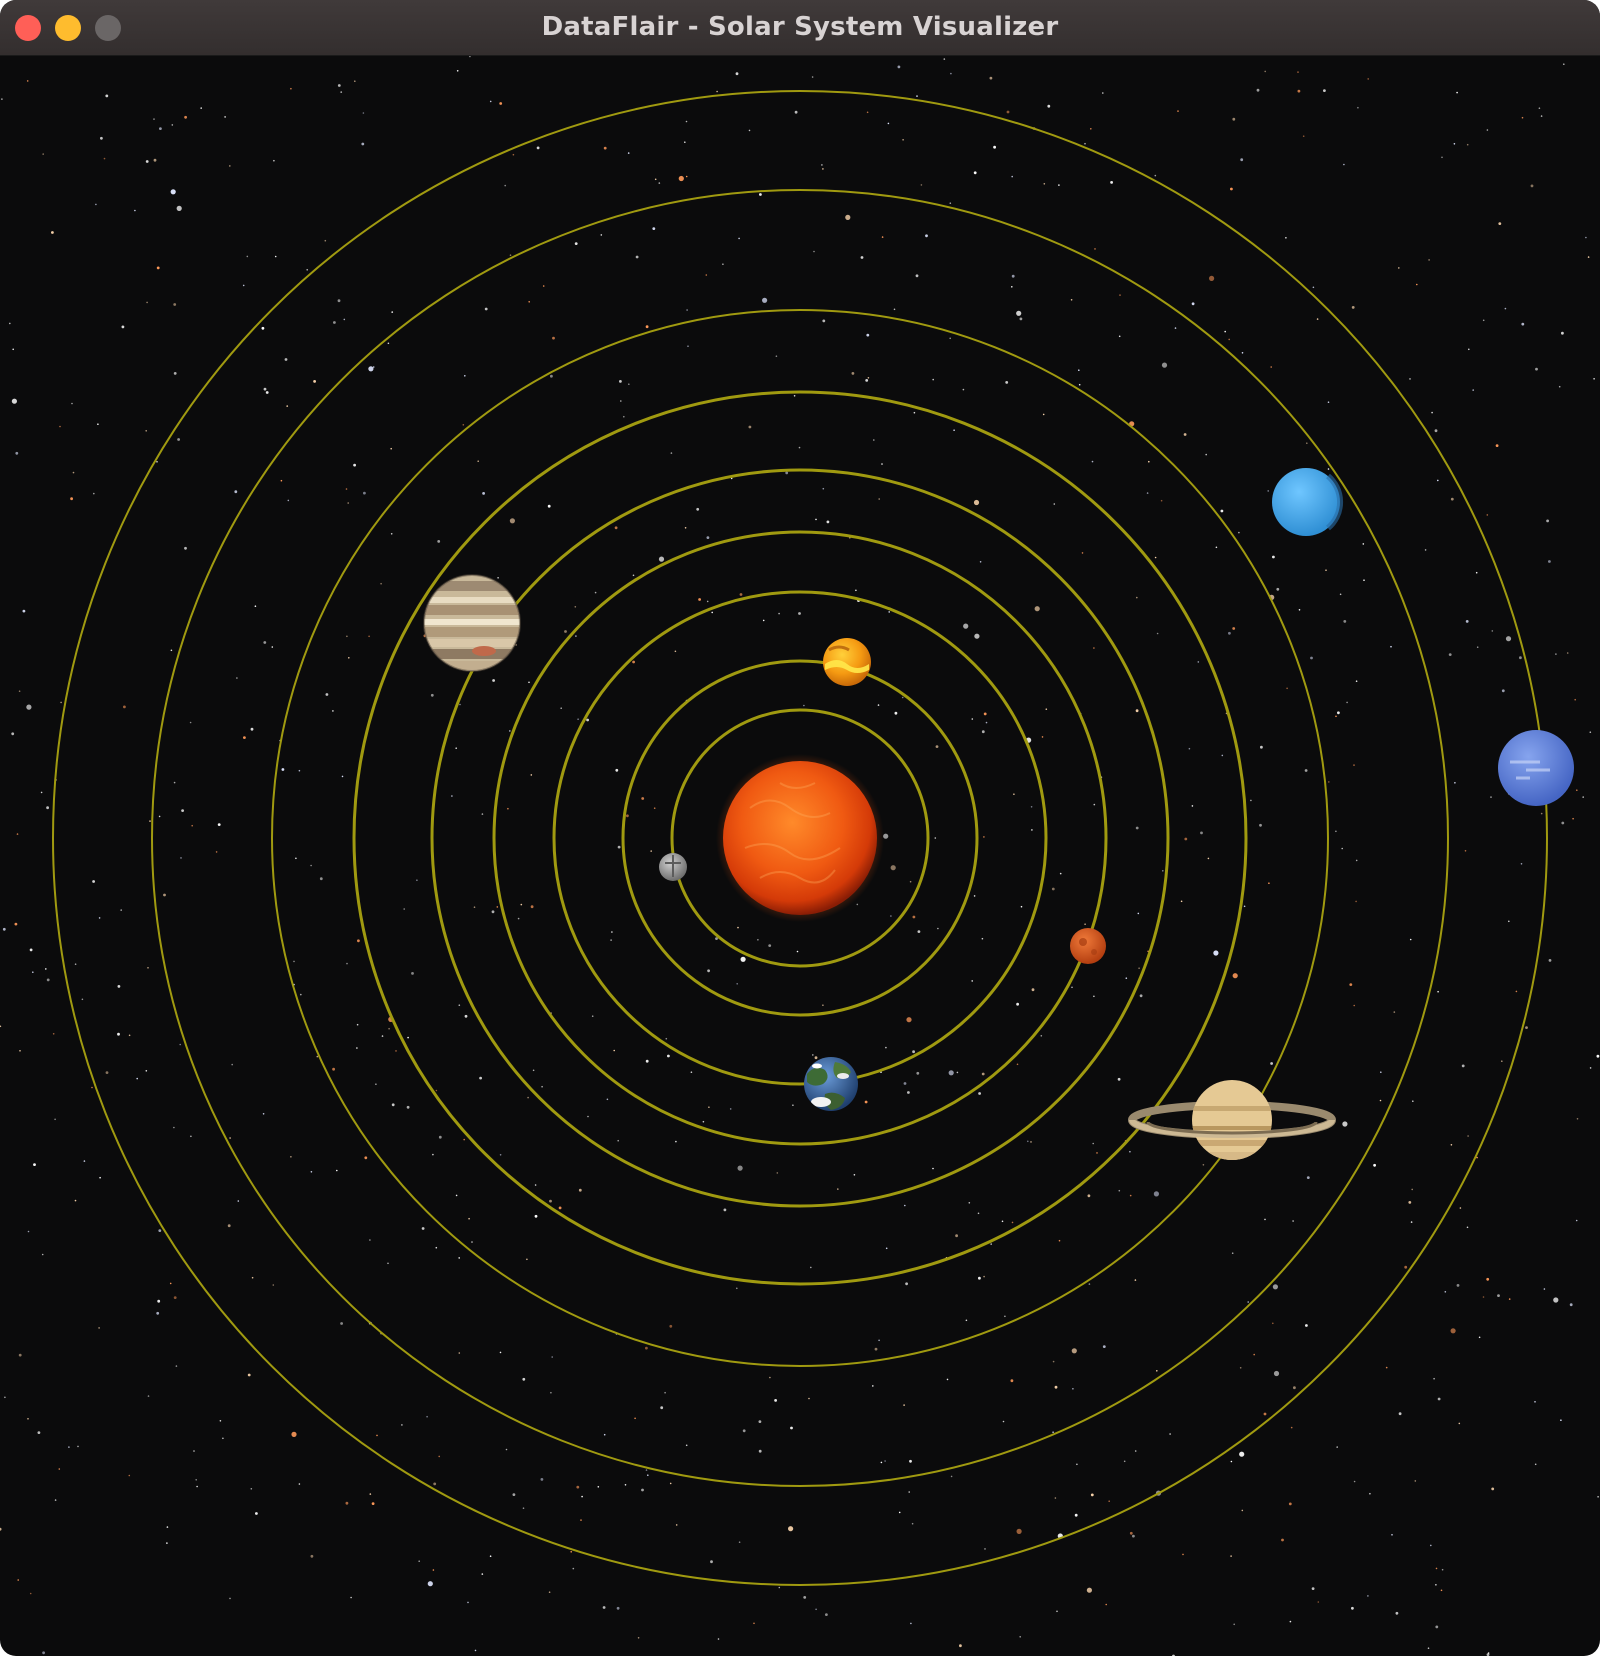 Image resolution: width=1600 pixels, height=1656 pixels. I want to click on saturn-icon, so click(1232, 1120).